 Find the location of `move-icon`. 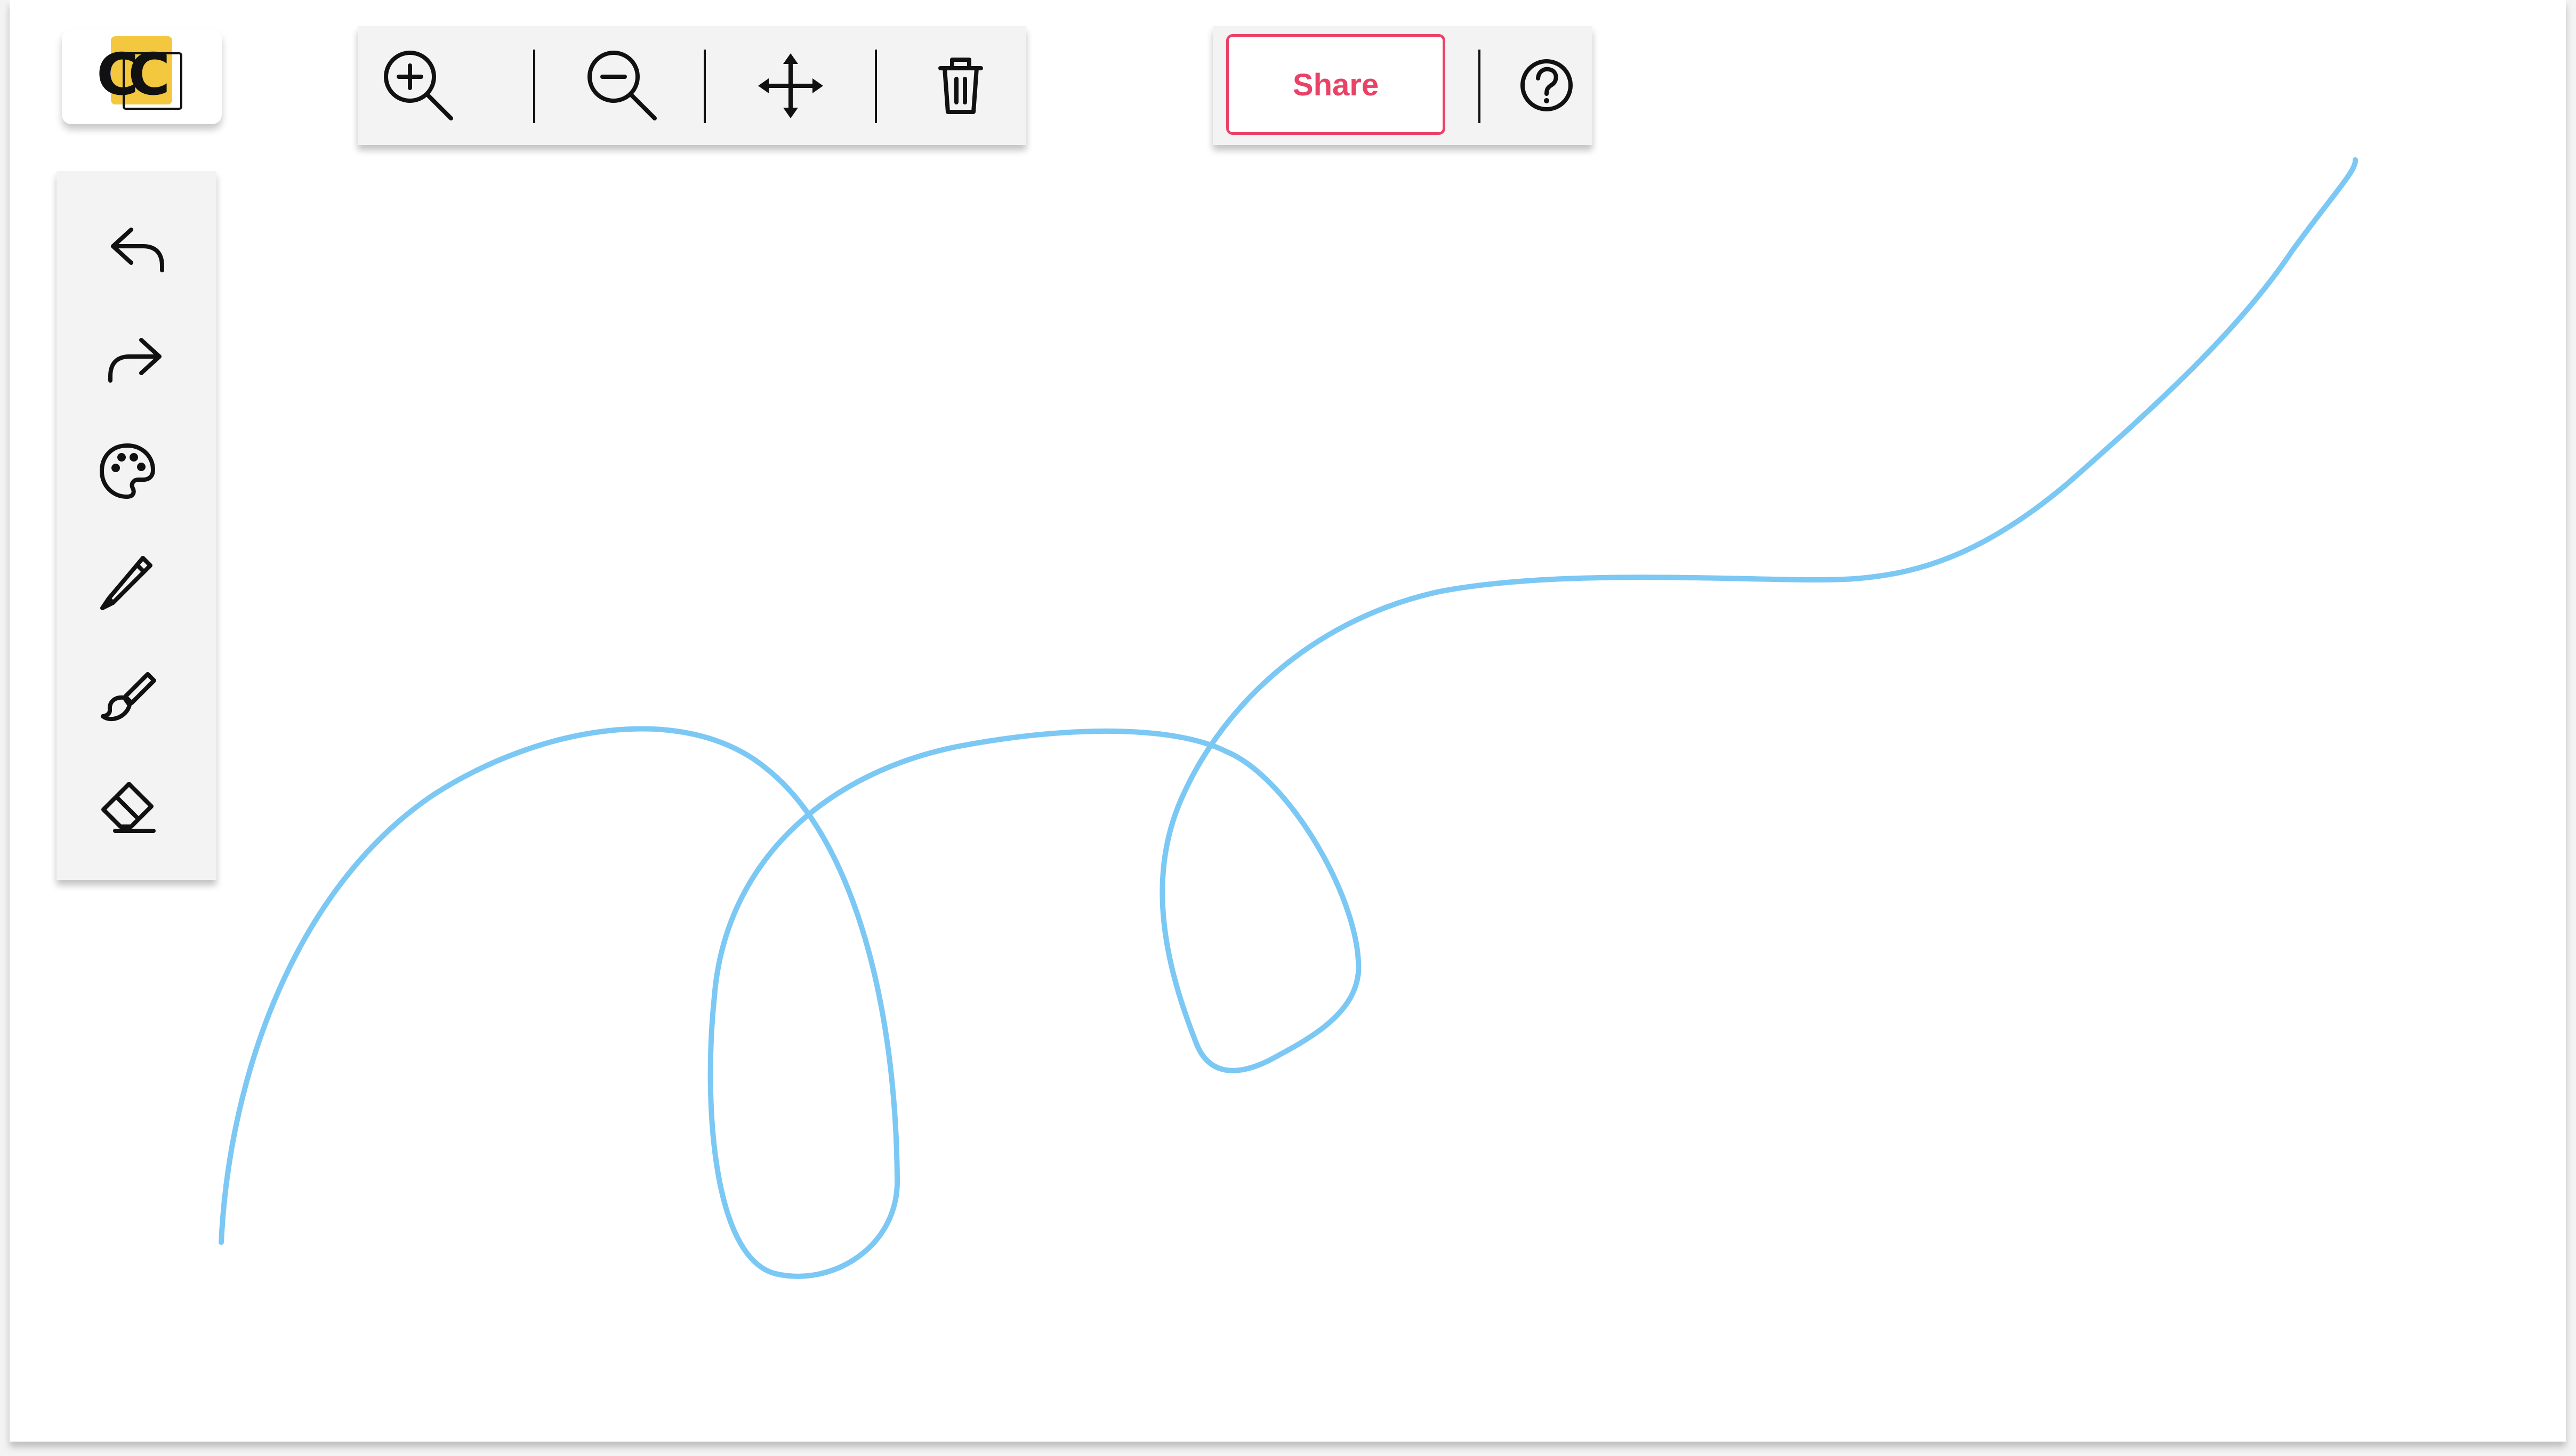

move-icon is located at coordinates (790, 85).